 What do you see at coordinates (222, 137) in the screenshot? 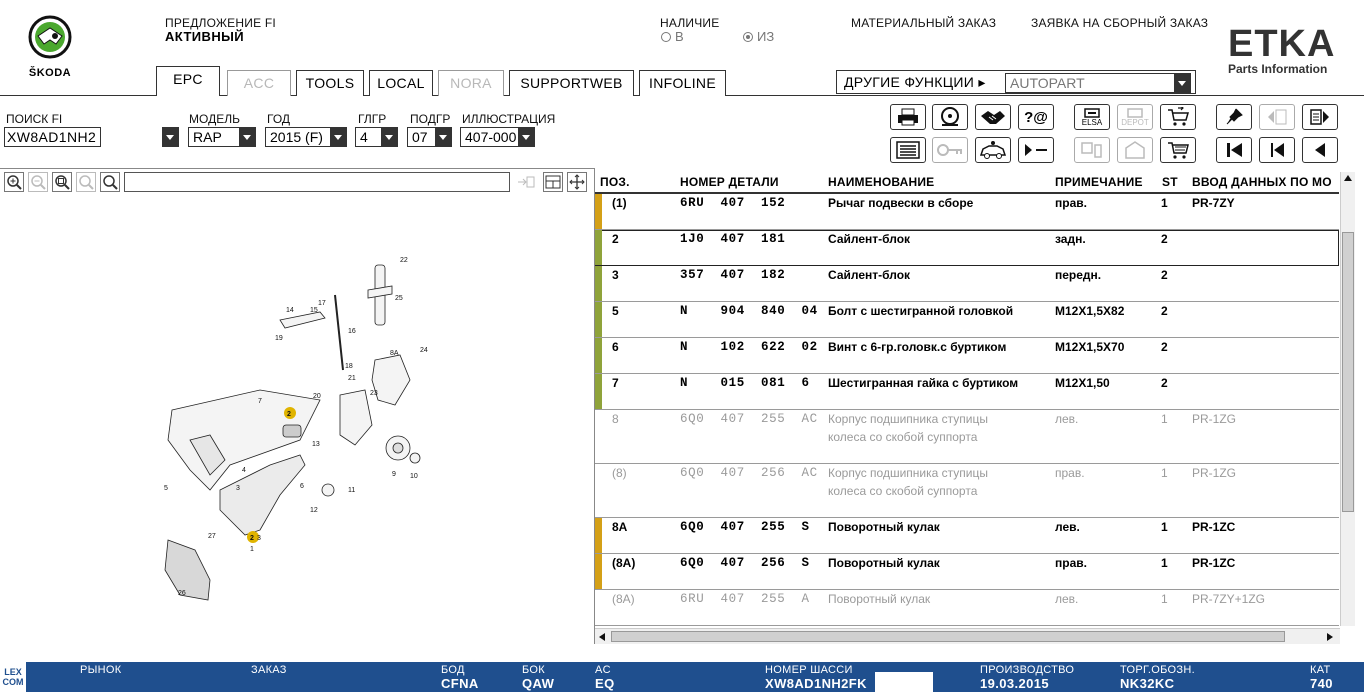
I see `model-select: RAP` at bounding box center [222, 137].